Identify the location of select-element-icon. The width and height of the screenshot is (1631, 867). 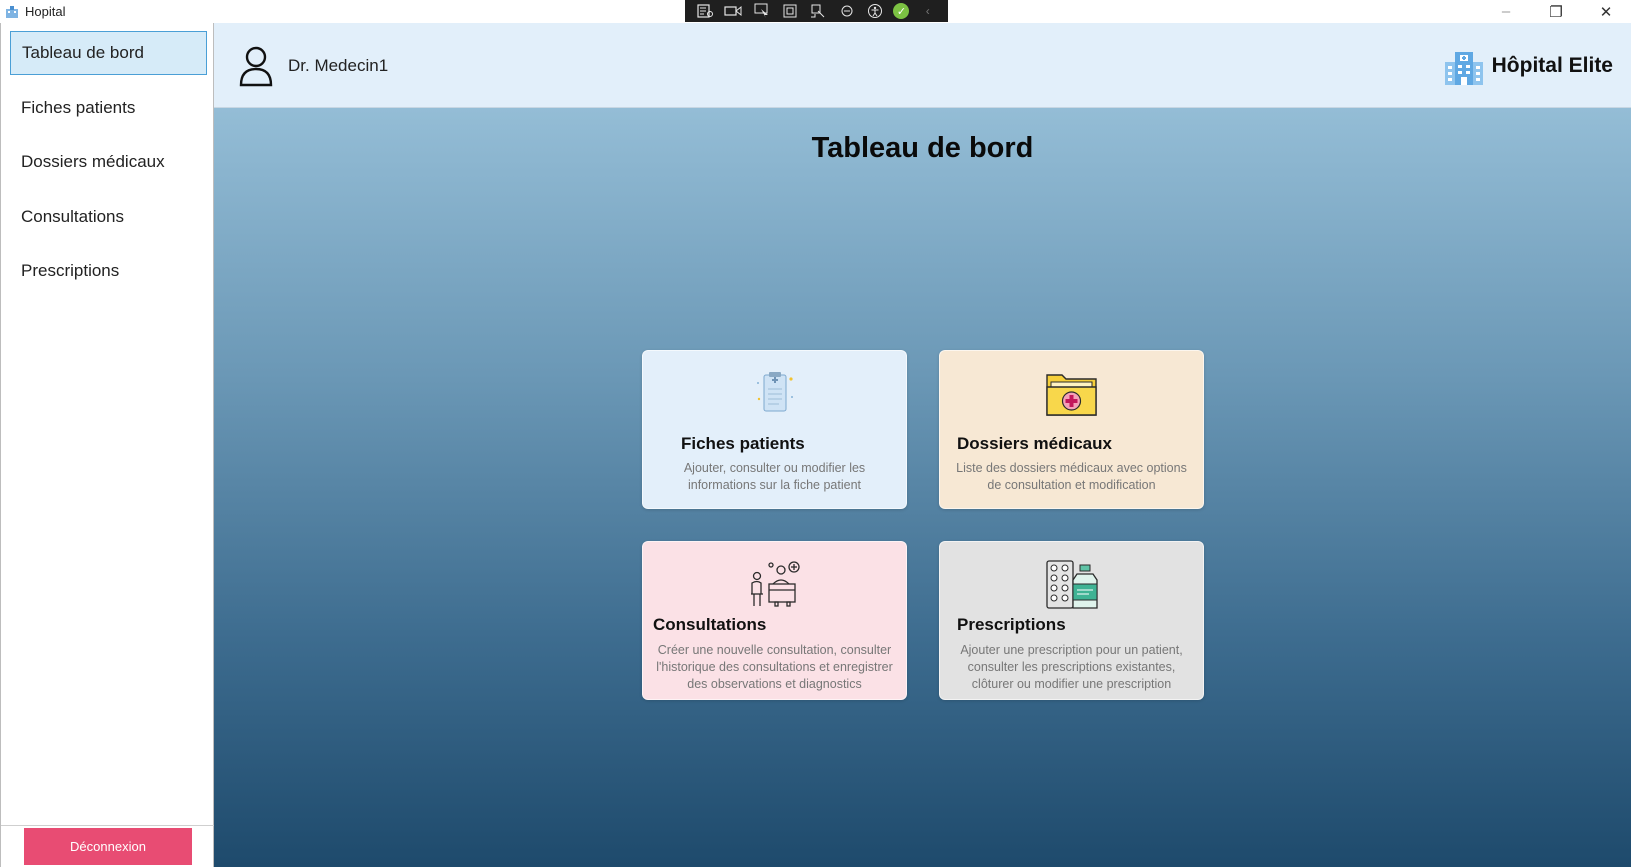
(762, 11).